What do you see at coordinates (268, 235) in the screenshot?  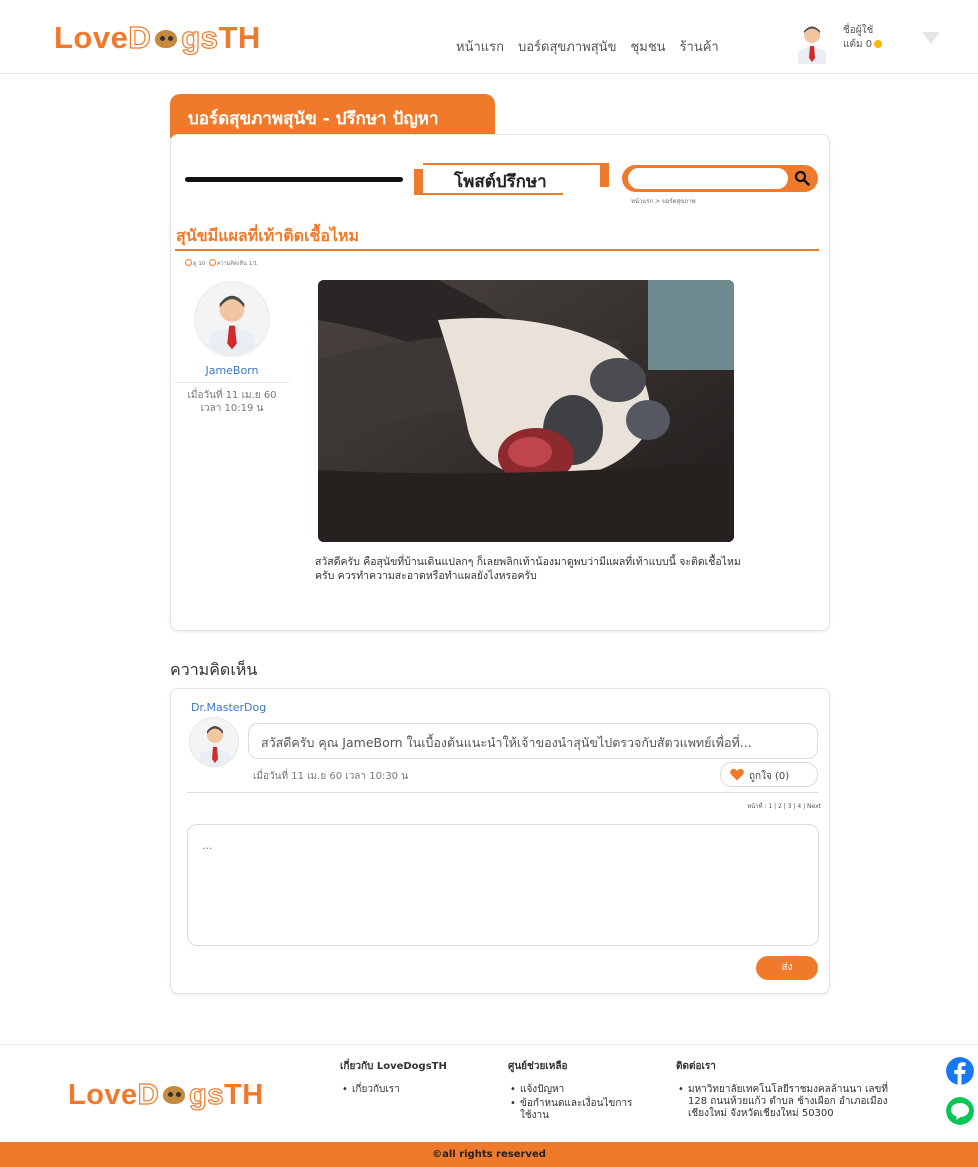 I see `post-title: สุนัขมีแผลที่เท้าติดเชื้อไหม` at bounding box center [268, 235].